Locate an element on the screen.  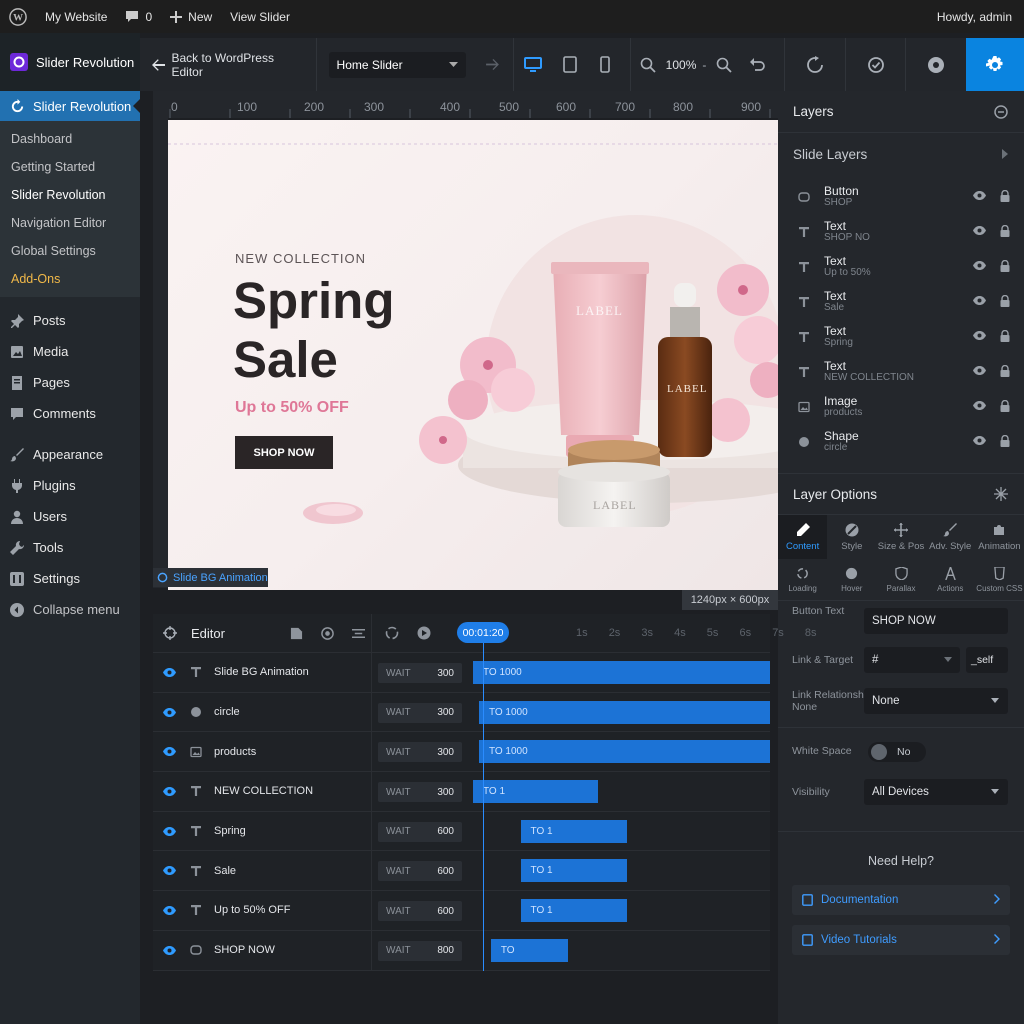
video-tutorials-link: Video Tutorials is located at coordinates (901, 940).